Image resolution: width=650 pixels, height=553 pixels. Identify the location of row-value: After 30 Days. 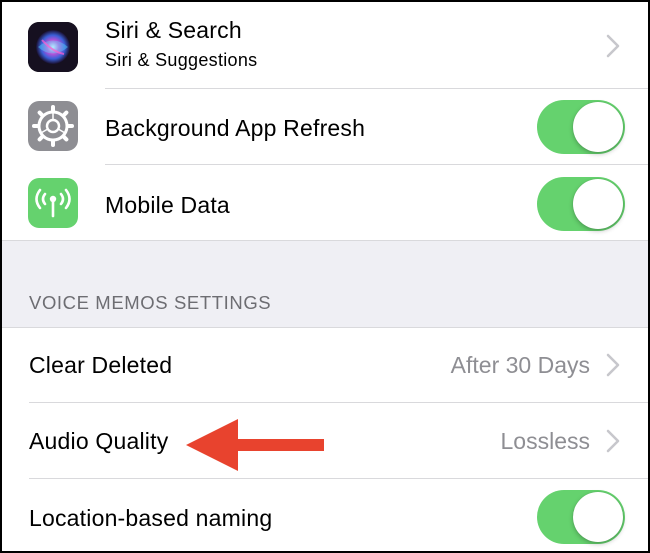
(520, 365).